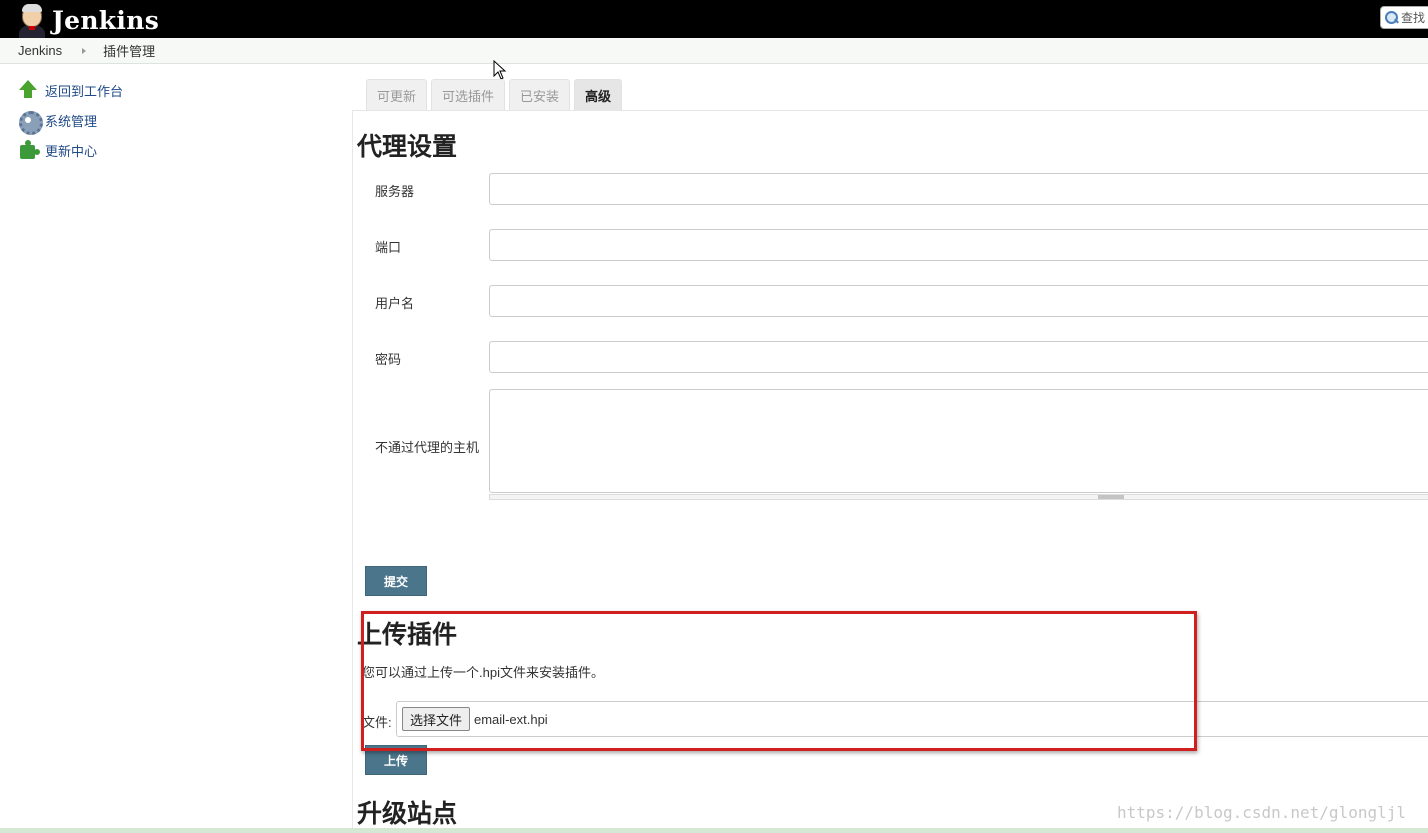 Image resolution: width=1428 pixels, height=833 pixels. Describe the element at coordinates (598, 95) in the screenshot. I see `tab-advanced: 高级` at that location.